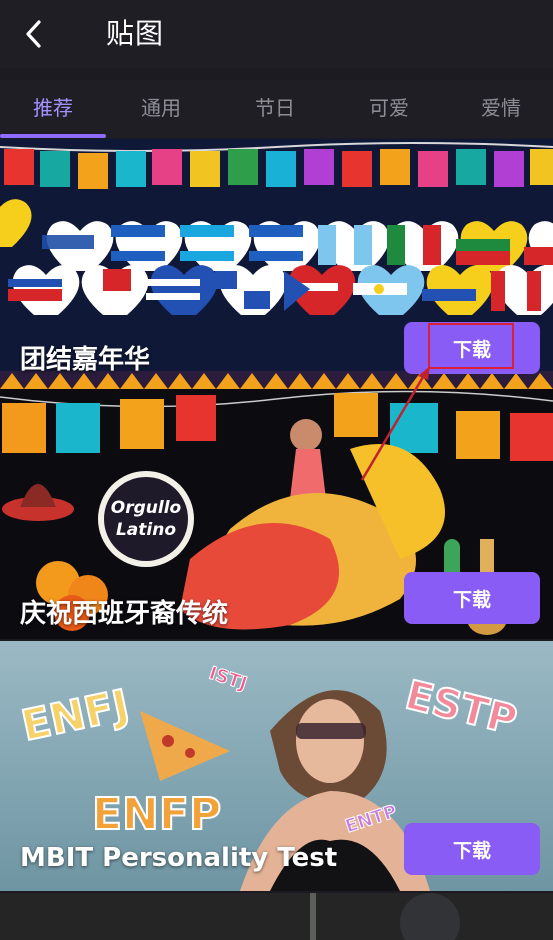  Describe the element at coordinates (389, 108) in the screenshot. I see `tab-cute: 可爱` at that location.